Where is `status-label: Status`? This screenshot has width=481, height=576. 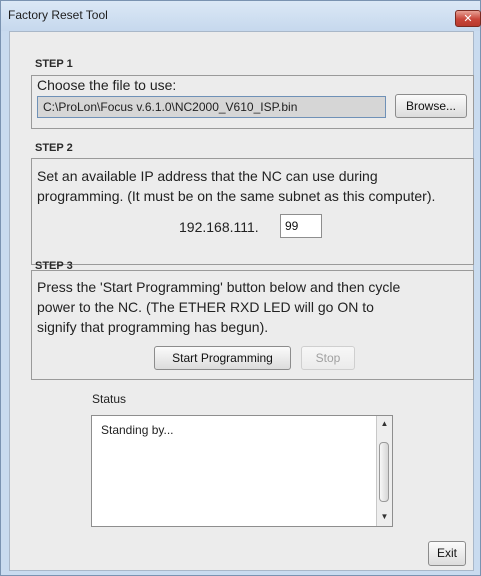
status-label: Status is located at coordinates (109, 399).